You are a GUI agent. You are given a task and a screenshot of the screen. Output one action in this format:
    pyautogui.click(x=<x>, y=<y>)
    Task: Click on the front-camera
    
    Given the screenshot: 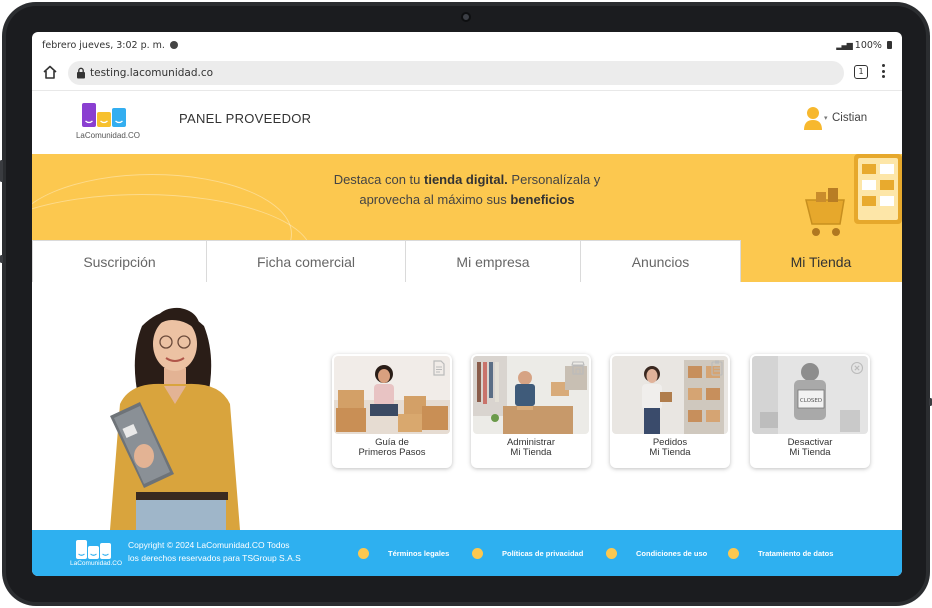 What is the action you would take?
    pyautogui.click(x=466, y=17)
    